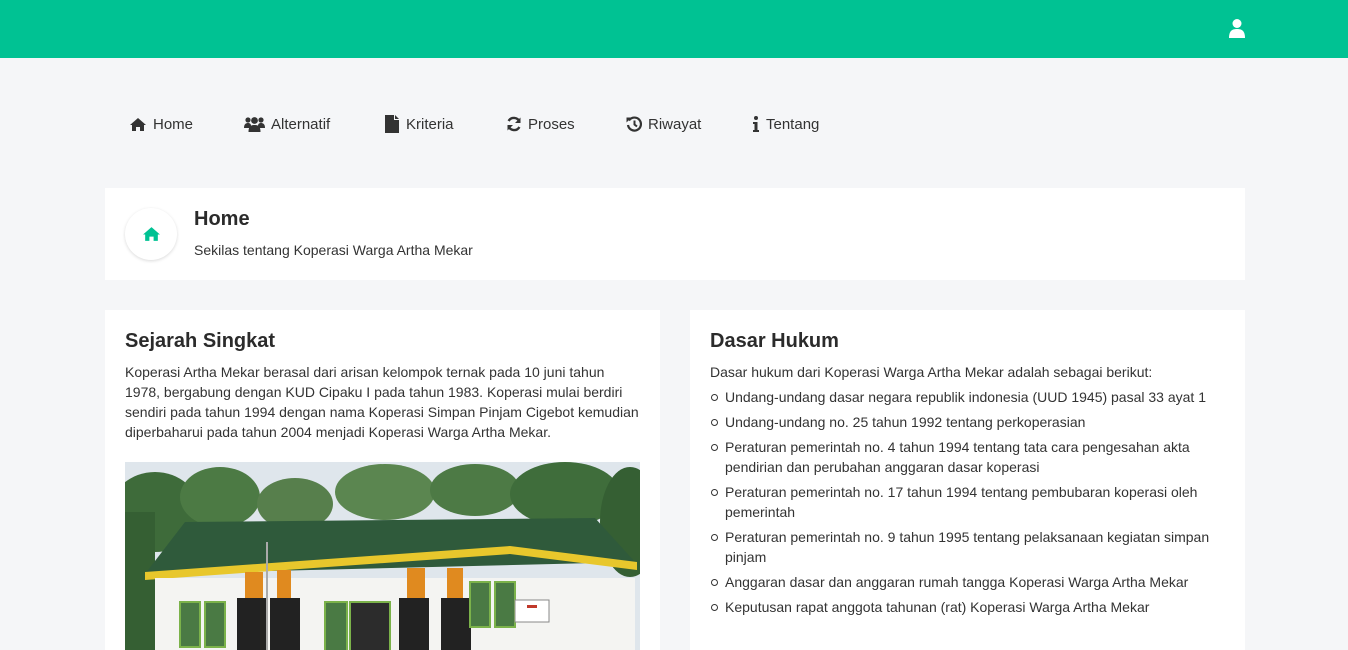  Describe the element at coordinates (514, 124) in the screenshot. I see `refresh-icon` at that location.